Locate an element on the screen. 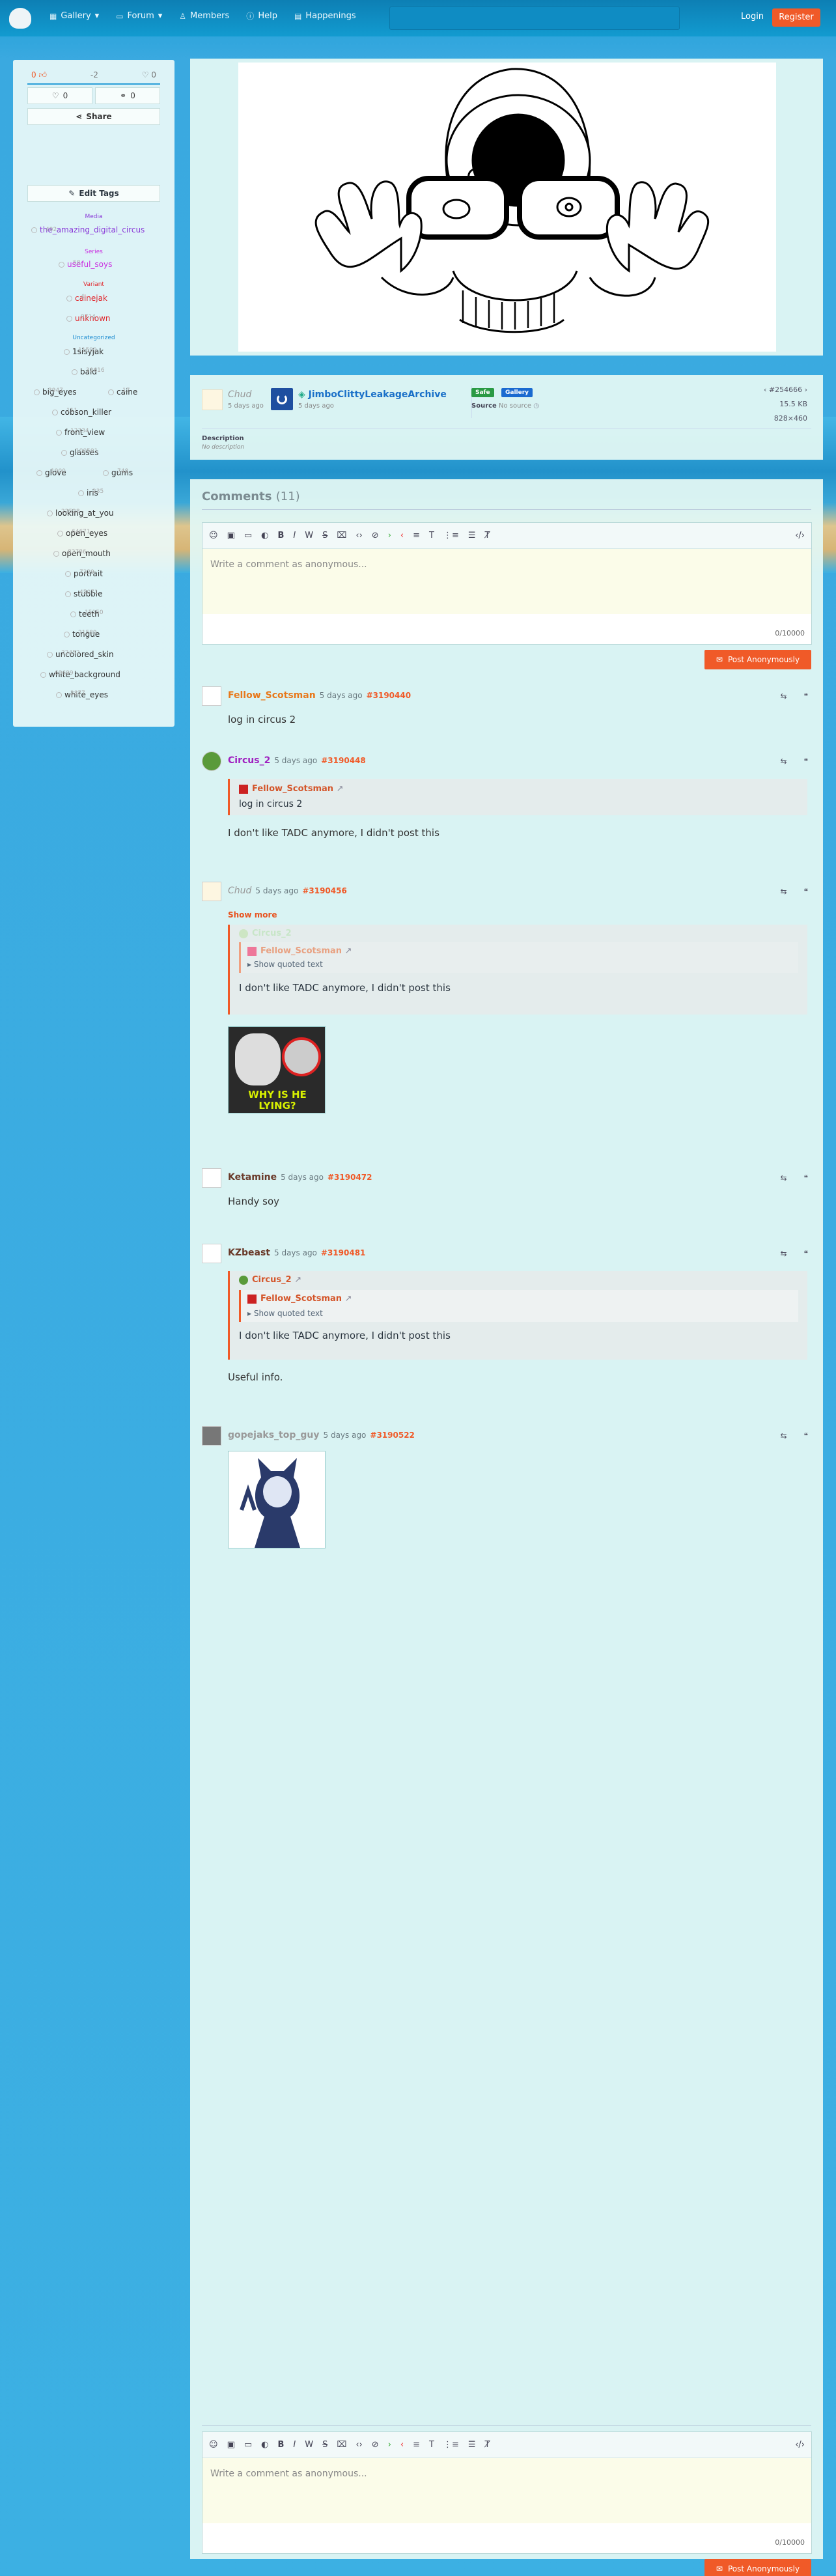  tag-item: glasses 100501 is located at coordinates (79, 453).